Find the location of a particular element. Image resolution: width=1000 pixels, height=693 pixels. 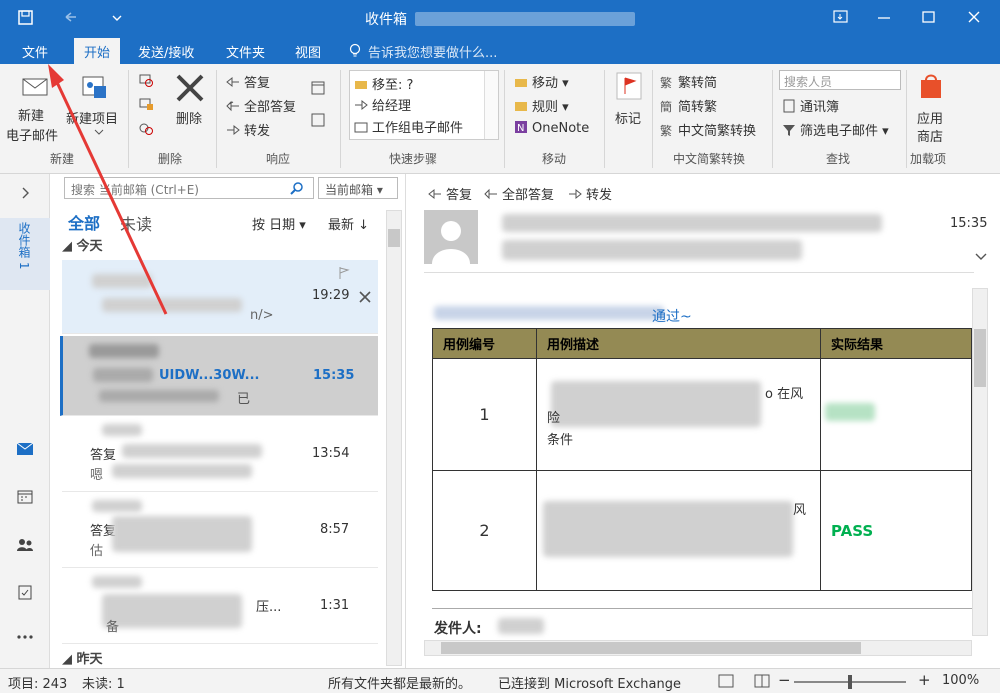

tab-folder: 文件夹 is located at coordinates (245, 51).